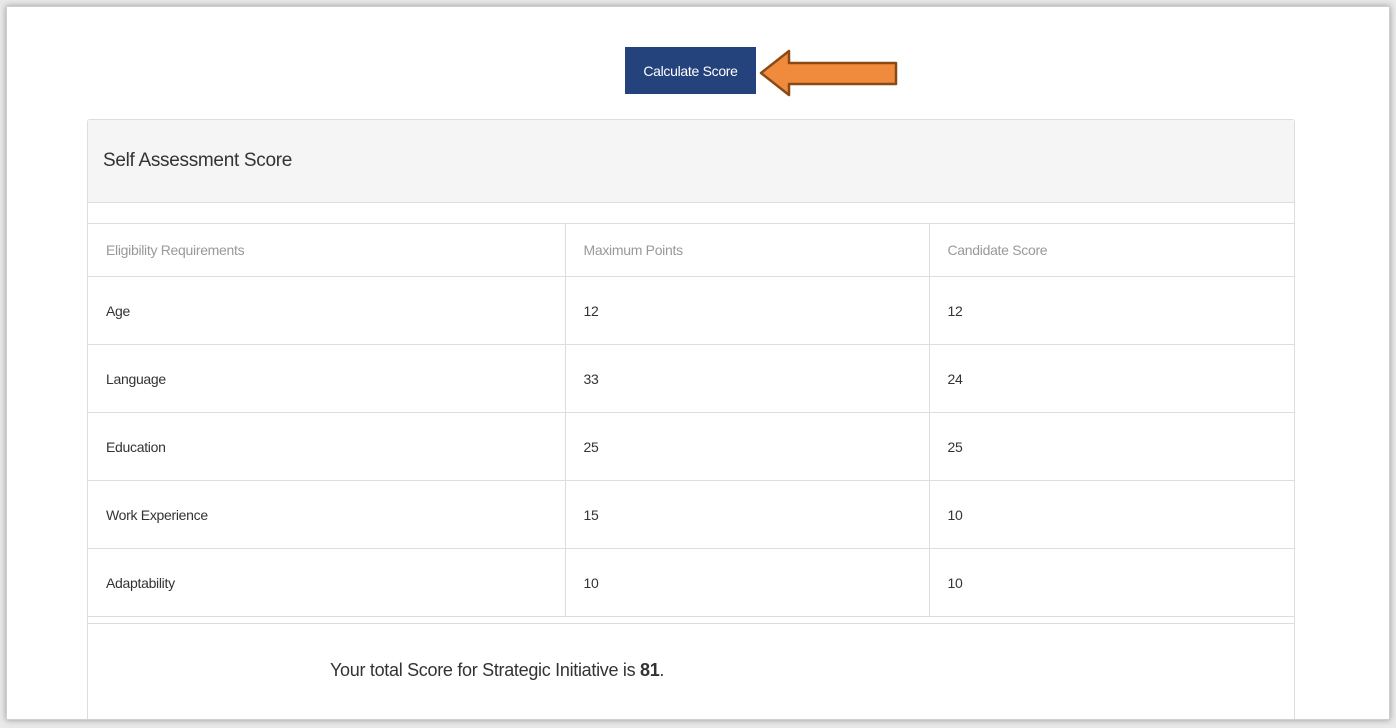 The height and width of the screenshot is (728, 1396). Describe the element at coordinates (747, 514) in the screenshot. I see `max-points-cell: 15` at that location.